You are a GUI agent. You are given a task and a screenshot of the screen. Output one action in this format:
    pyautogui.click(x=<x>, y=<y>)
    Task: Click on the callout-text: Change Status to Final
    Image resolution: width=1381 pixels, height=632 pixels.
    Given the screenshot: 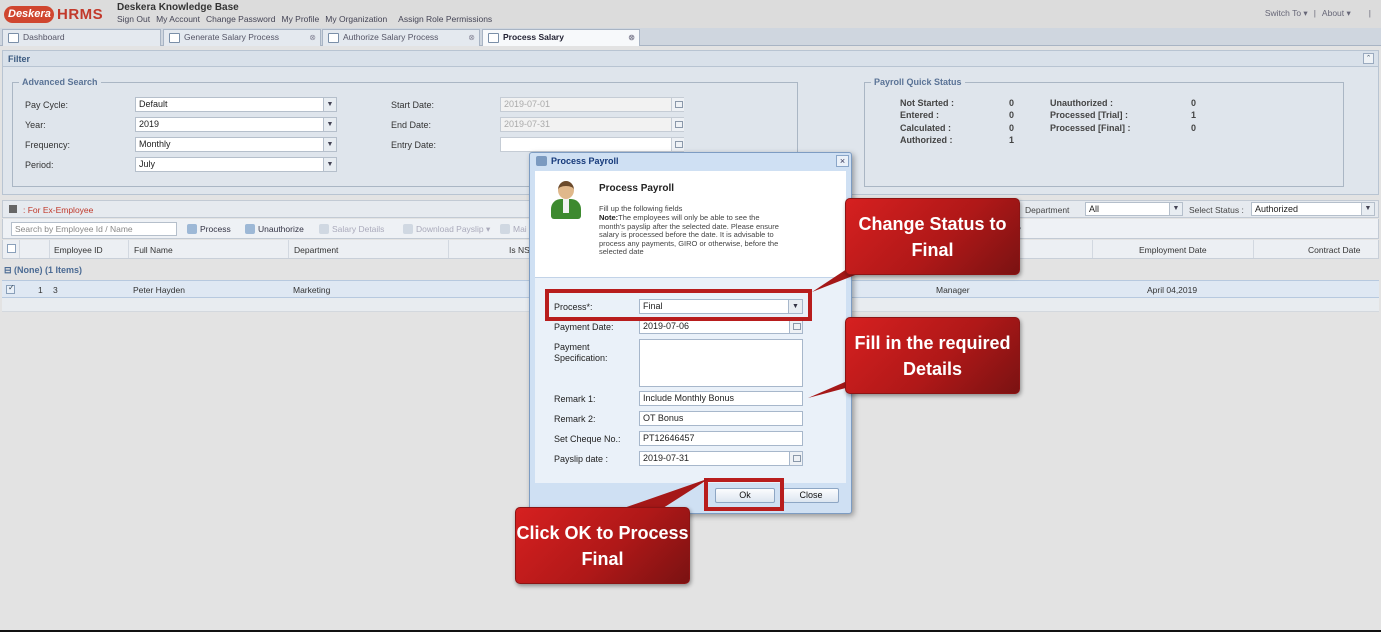 What is the action you would take?
    pyautogui.click(x=932, y=236)
    